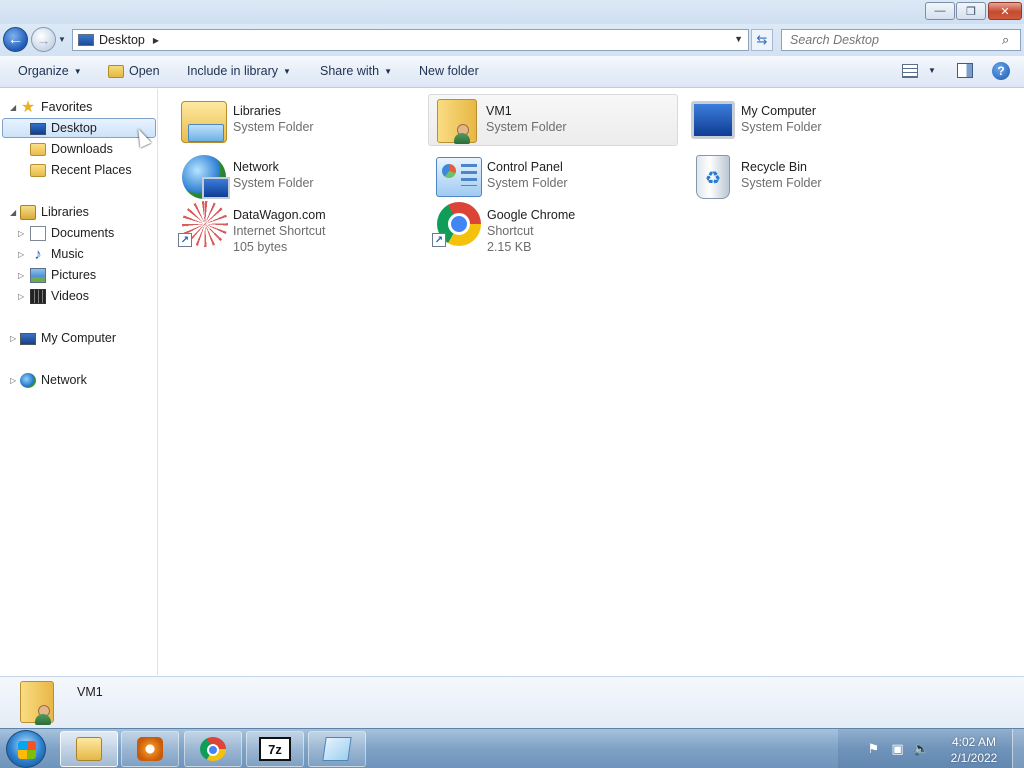 The image size is (1024, 768). I want to click on forward-button: →, so click(43, 39).